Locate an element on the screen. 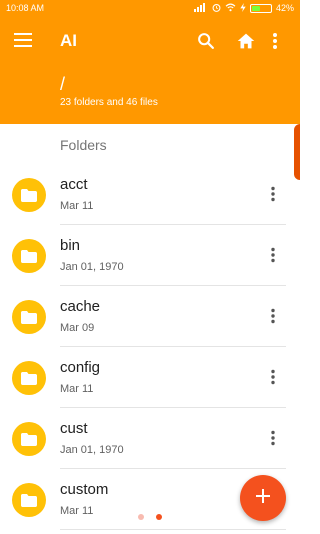 The image size is (320, 534). folder-row: cust Jan 01, 1970 is located at coordinates (150, 438).